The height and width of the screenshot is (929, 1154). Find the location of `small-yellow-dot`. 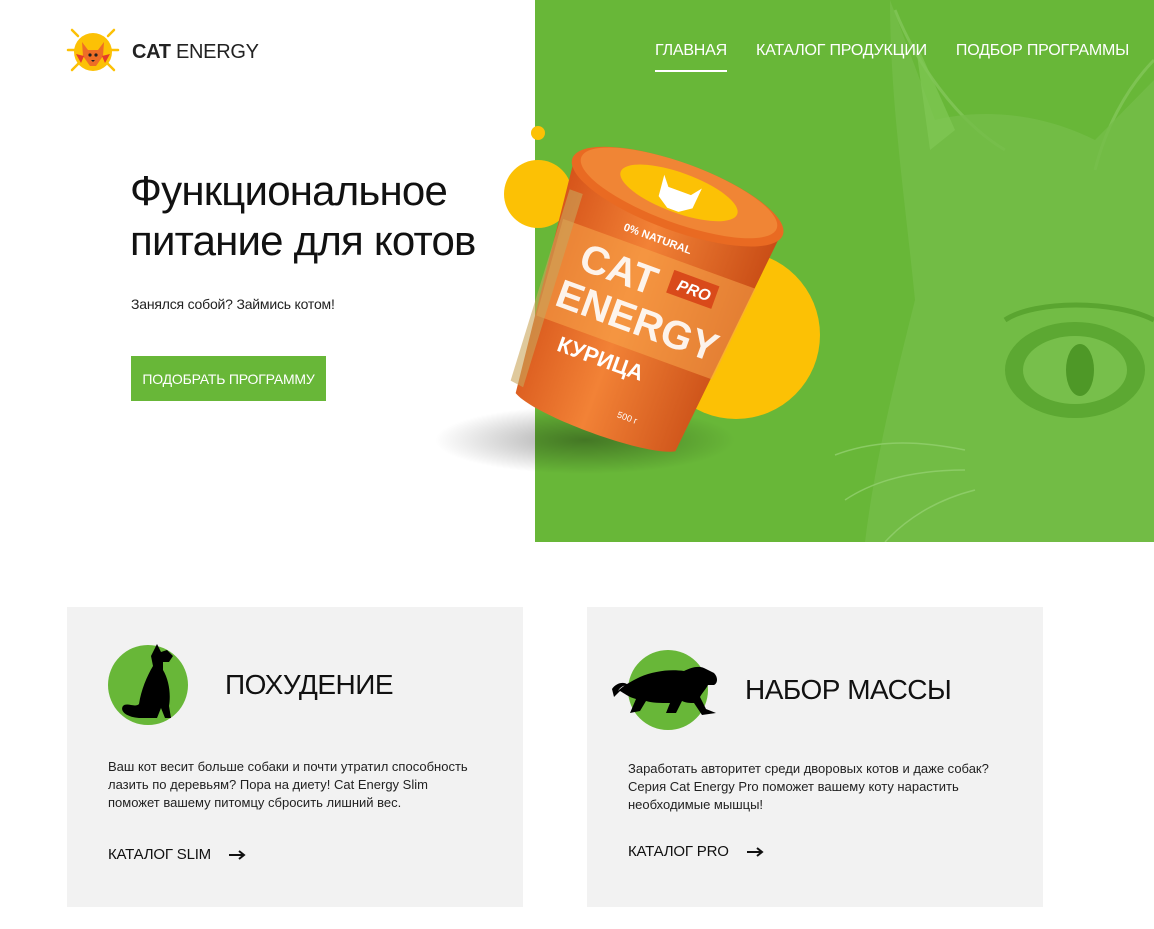

small-yellow-dot is located at coordinates (538, 133).